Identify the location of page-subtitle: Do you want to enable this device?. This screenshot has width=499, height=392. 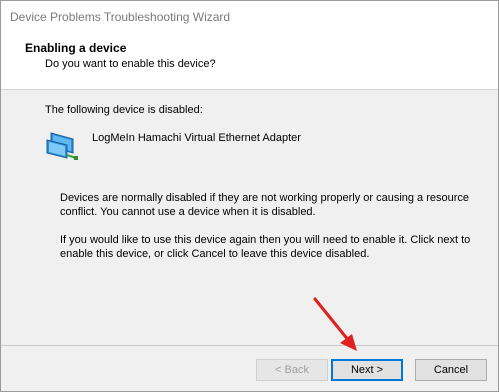
(130, 64).